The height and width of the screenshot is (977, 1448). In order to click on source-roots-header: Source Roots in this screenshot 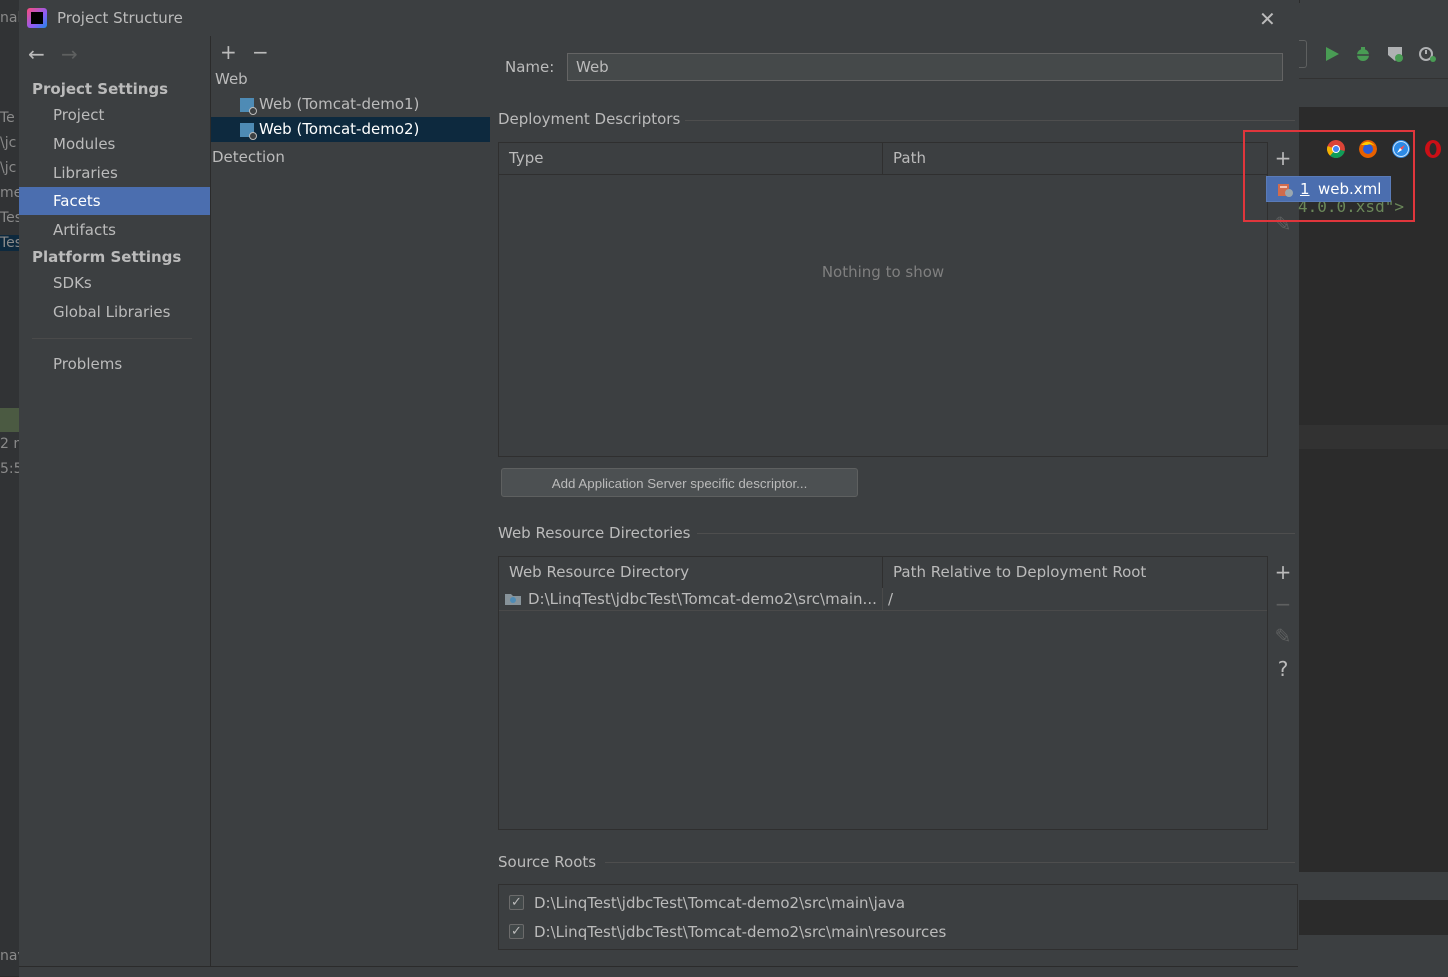, I will do `click(547, 862)`.